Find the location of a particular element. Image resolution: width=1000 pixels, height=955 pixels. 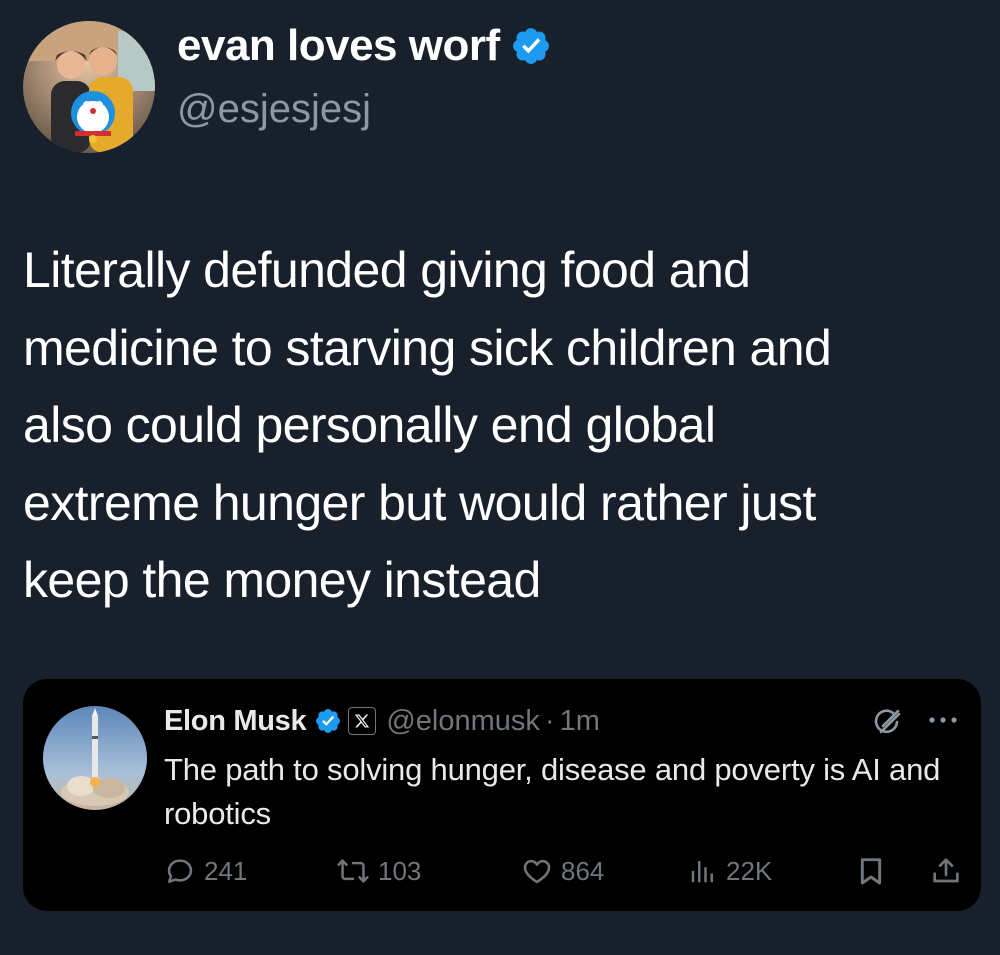

repost-icon is located at coordinates (353, 871).